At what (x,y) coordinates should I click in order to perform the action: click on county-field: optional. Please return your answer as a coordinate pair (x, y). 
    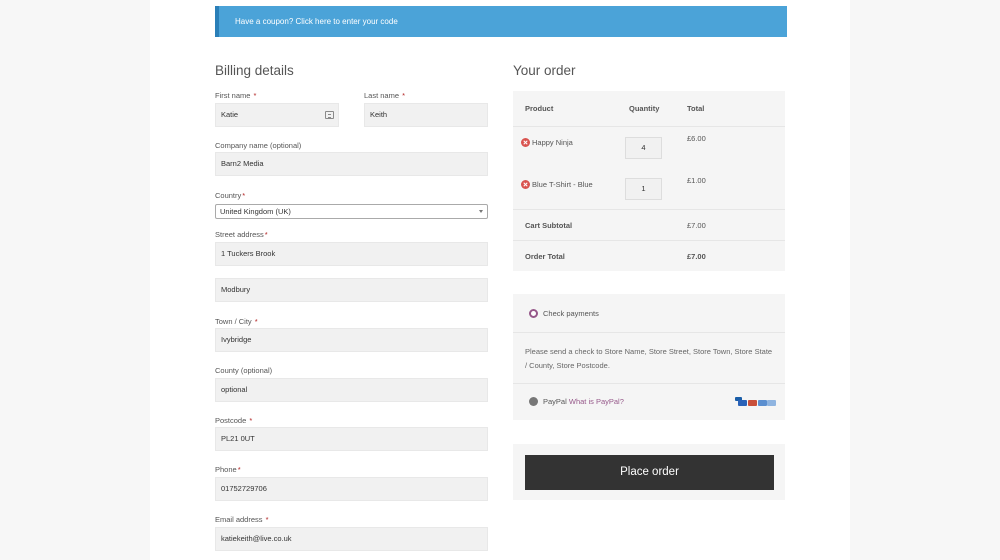
    Looking at the image, I should click on (351, 390).